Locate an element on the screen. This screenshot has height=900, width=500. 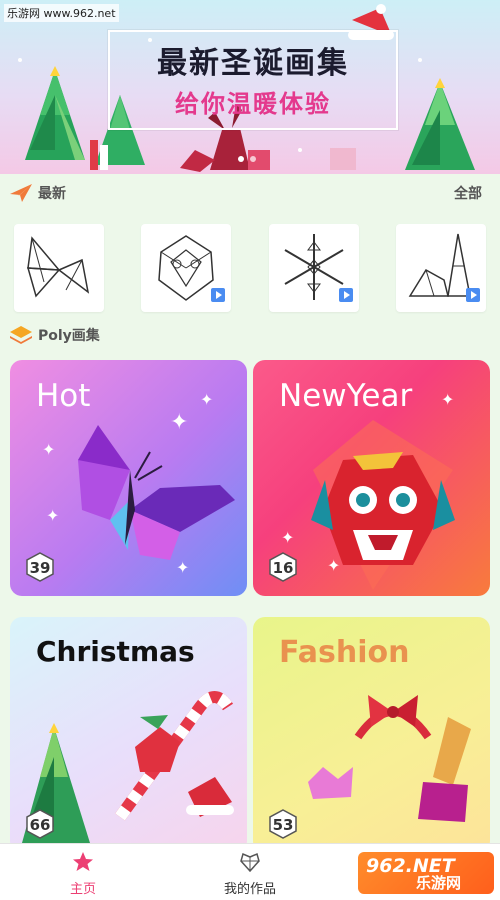
banner-title: 最新圣诞画集 is located at coordinates (253, 63).